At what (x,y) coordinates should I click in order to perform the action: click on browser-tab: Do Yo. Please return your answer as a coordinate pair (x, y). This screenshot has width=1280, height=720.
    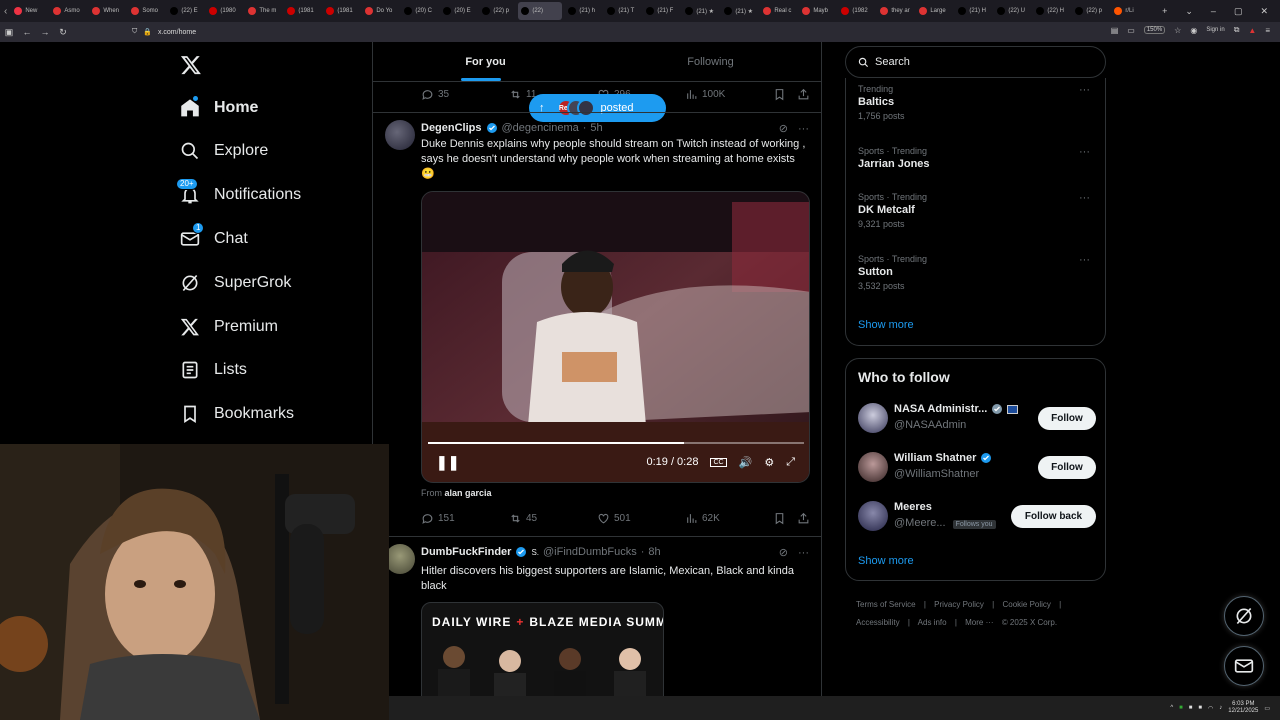
    Looking at the image, I should click on (380, 11).